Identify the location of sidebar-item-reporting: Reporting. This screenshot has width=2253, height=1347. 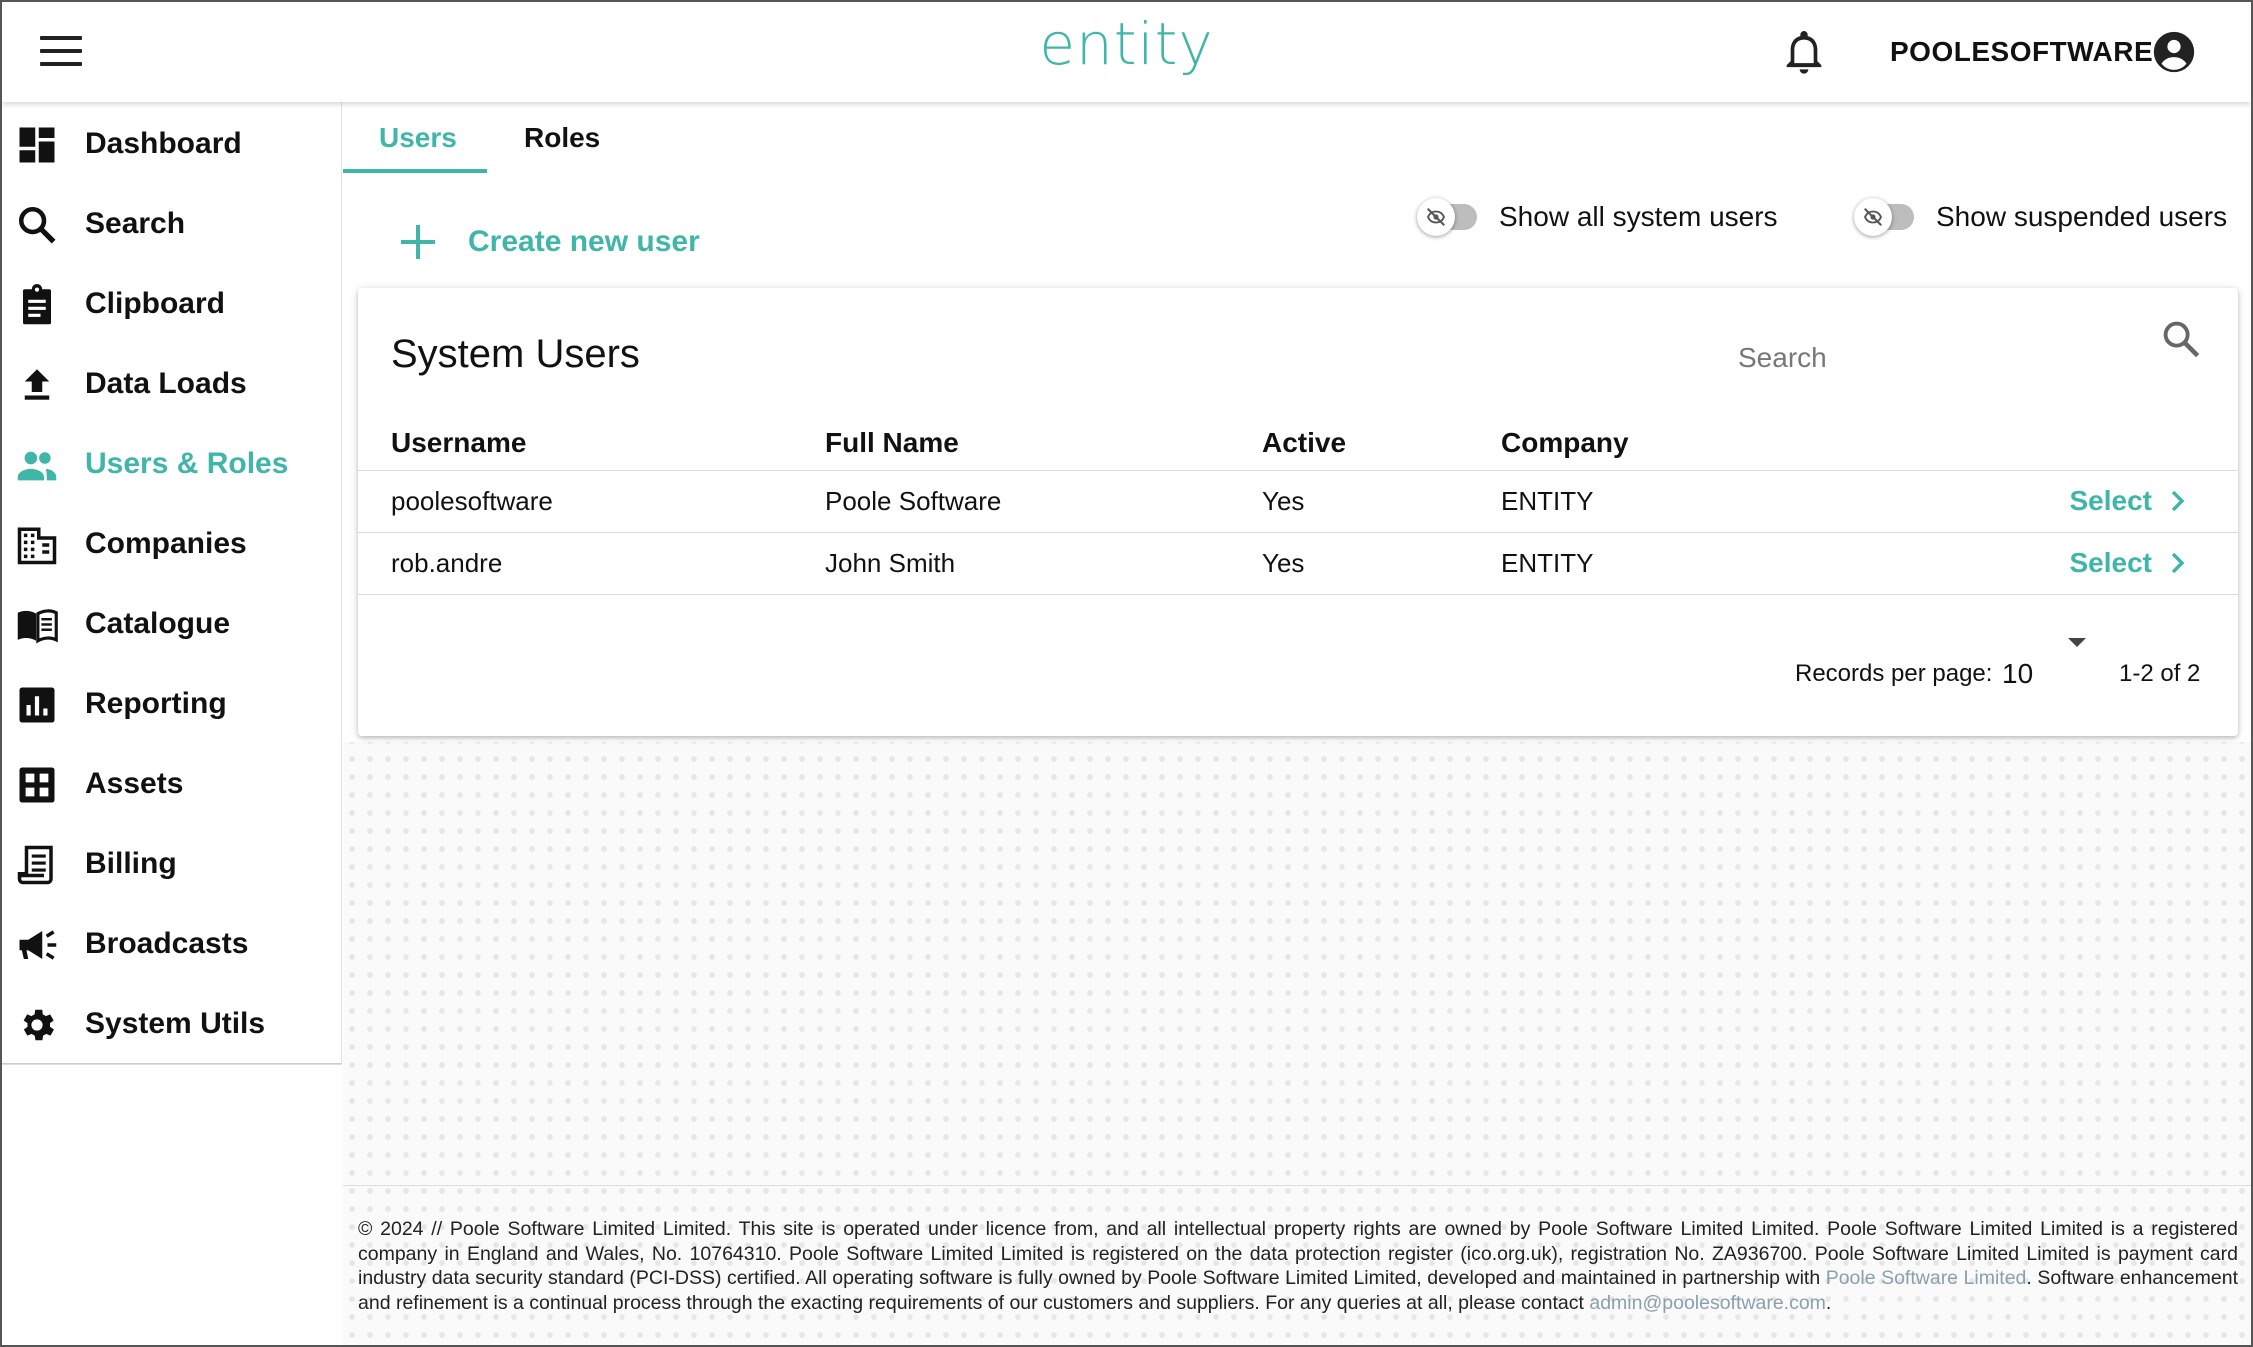
(172, 704).